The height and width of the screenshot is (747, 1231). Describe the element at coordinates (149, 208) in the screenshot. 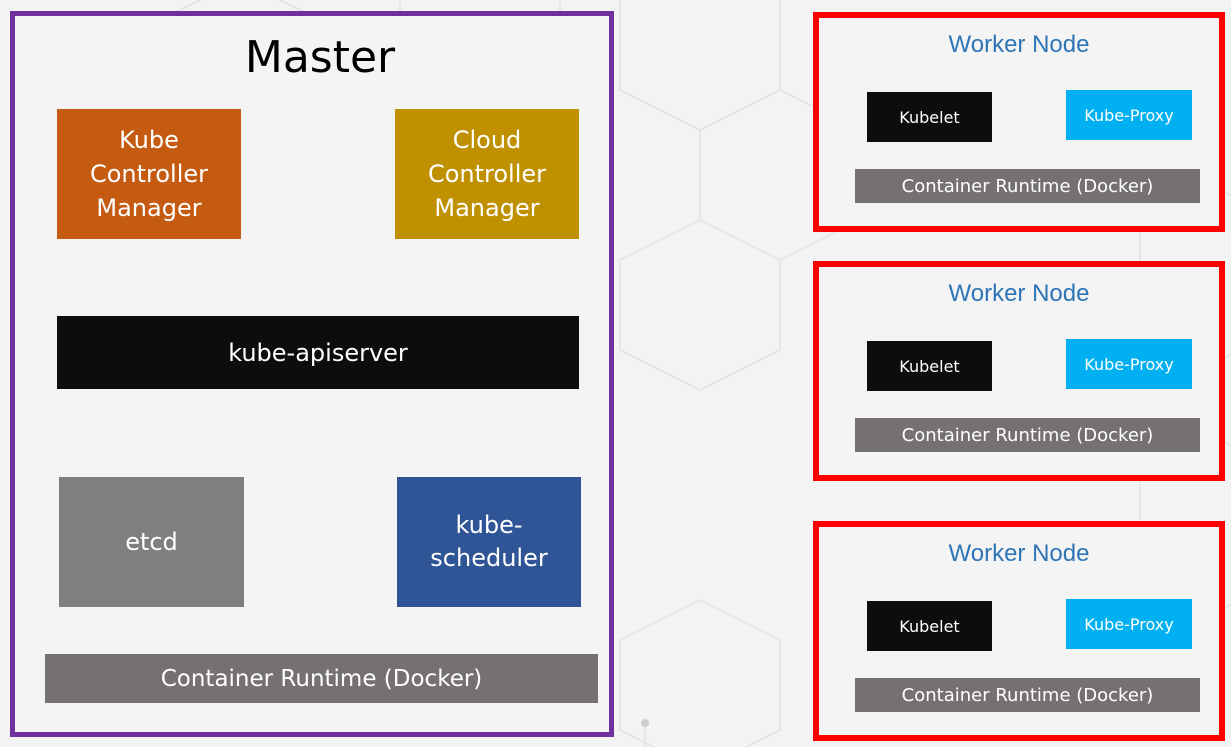

I see `kube-controller-manager-label-line-3: Manager` at that location.